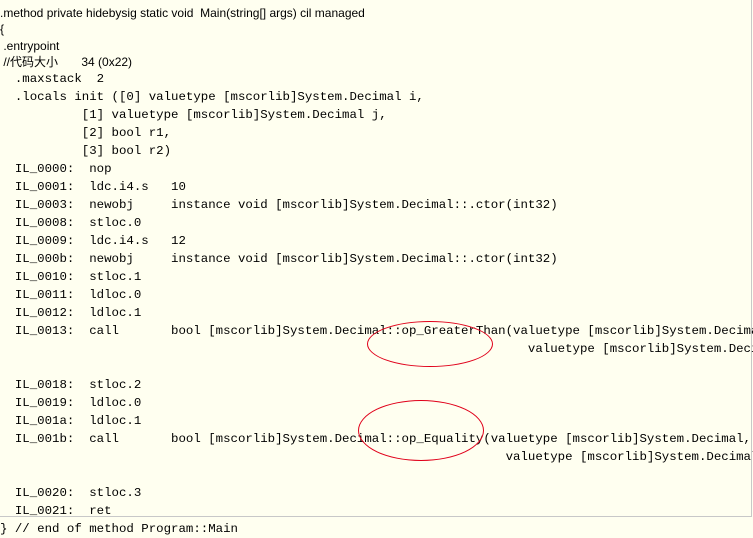  What do you see at coordinates (66, 62) in the screenshot?
I see `code-size-comment: //代码大小 34 (0x22)` at bounding box center [66, 62].